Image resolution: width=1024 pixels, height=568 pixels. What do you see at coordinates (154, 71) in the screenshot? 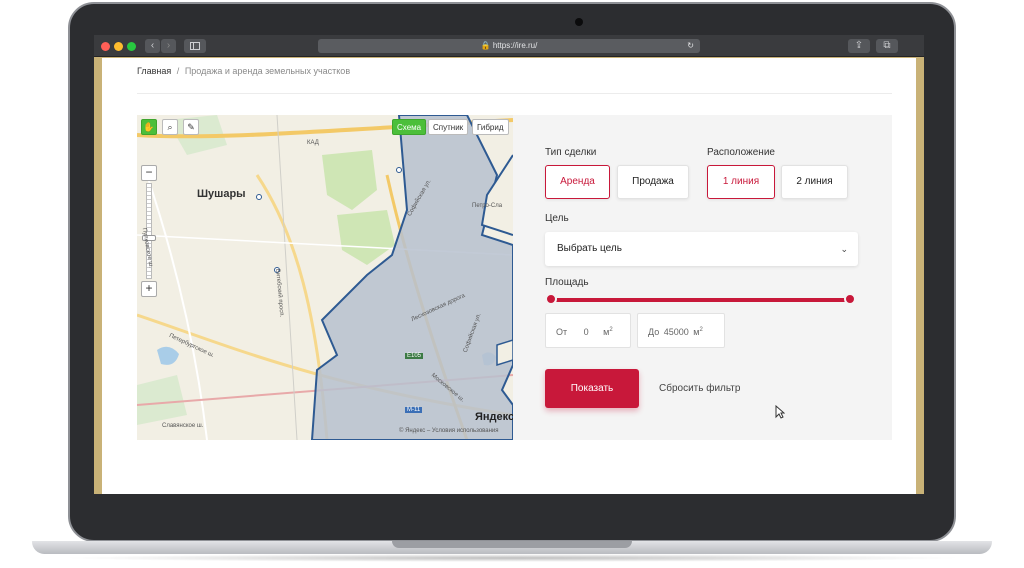
I see `breadcrumb-home-link: Главная` at bounding box center [154, 71].